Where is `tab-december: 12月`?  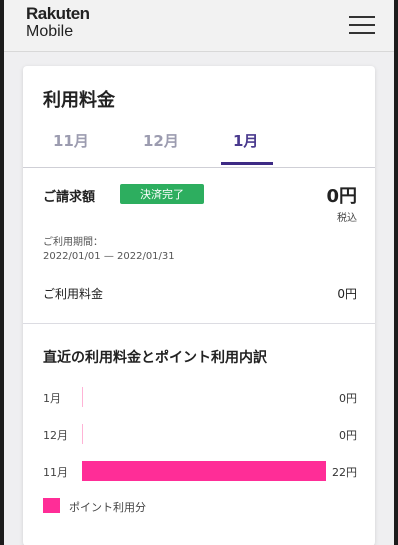 tab-december: 12月 is located at coordinates (161, 140).